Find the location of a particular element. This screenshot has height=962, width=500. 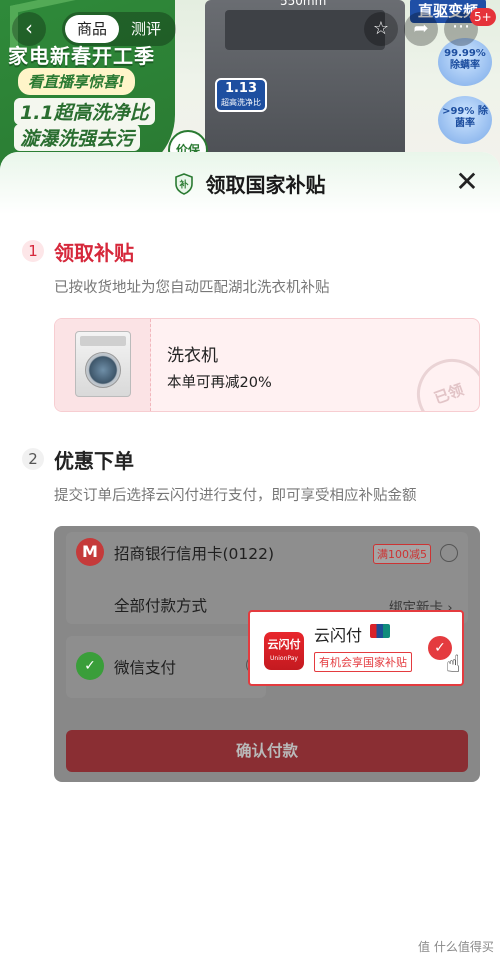

promo-slogan-2: 漩瀑洗强去污 is located at coordinates (77, 137).